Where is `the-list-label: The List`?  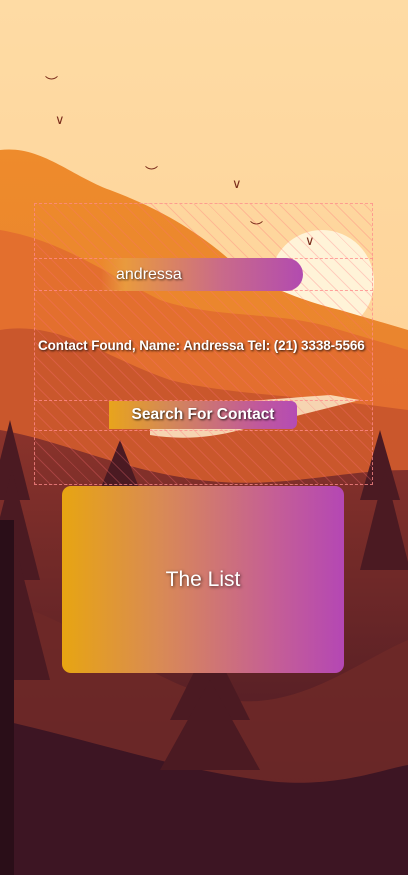
the-list-label: The List is located at coordinates (203, 579).